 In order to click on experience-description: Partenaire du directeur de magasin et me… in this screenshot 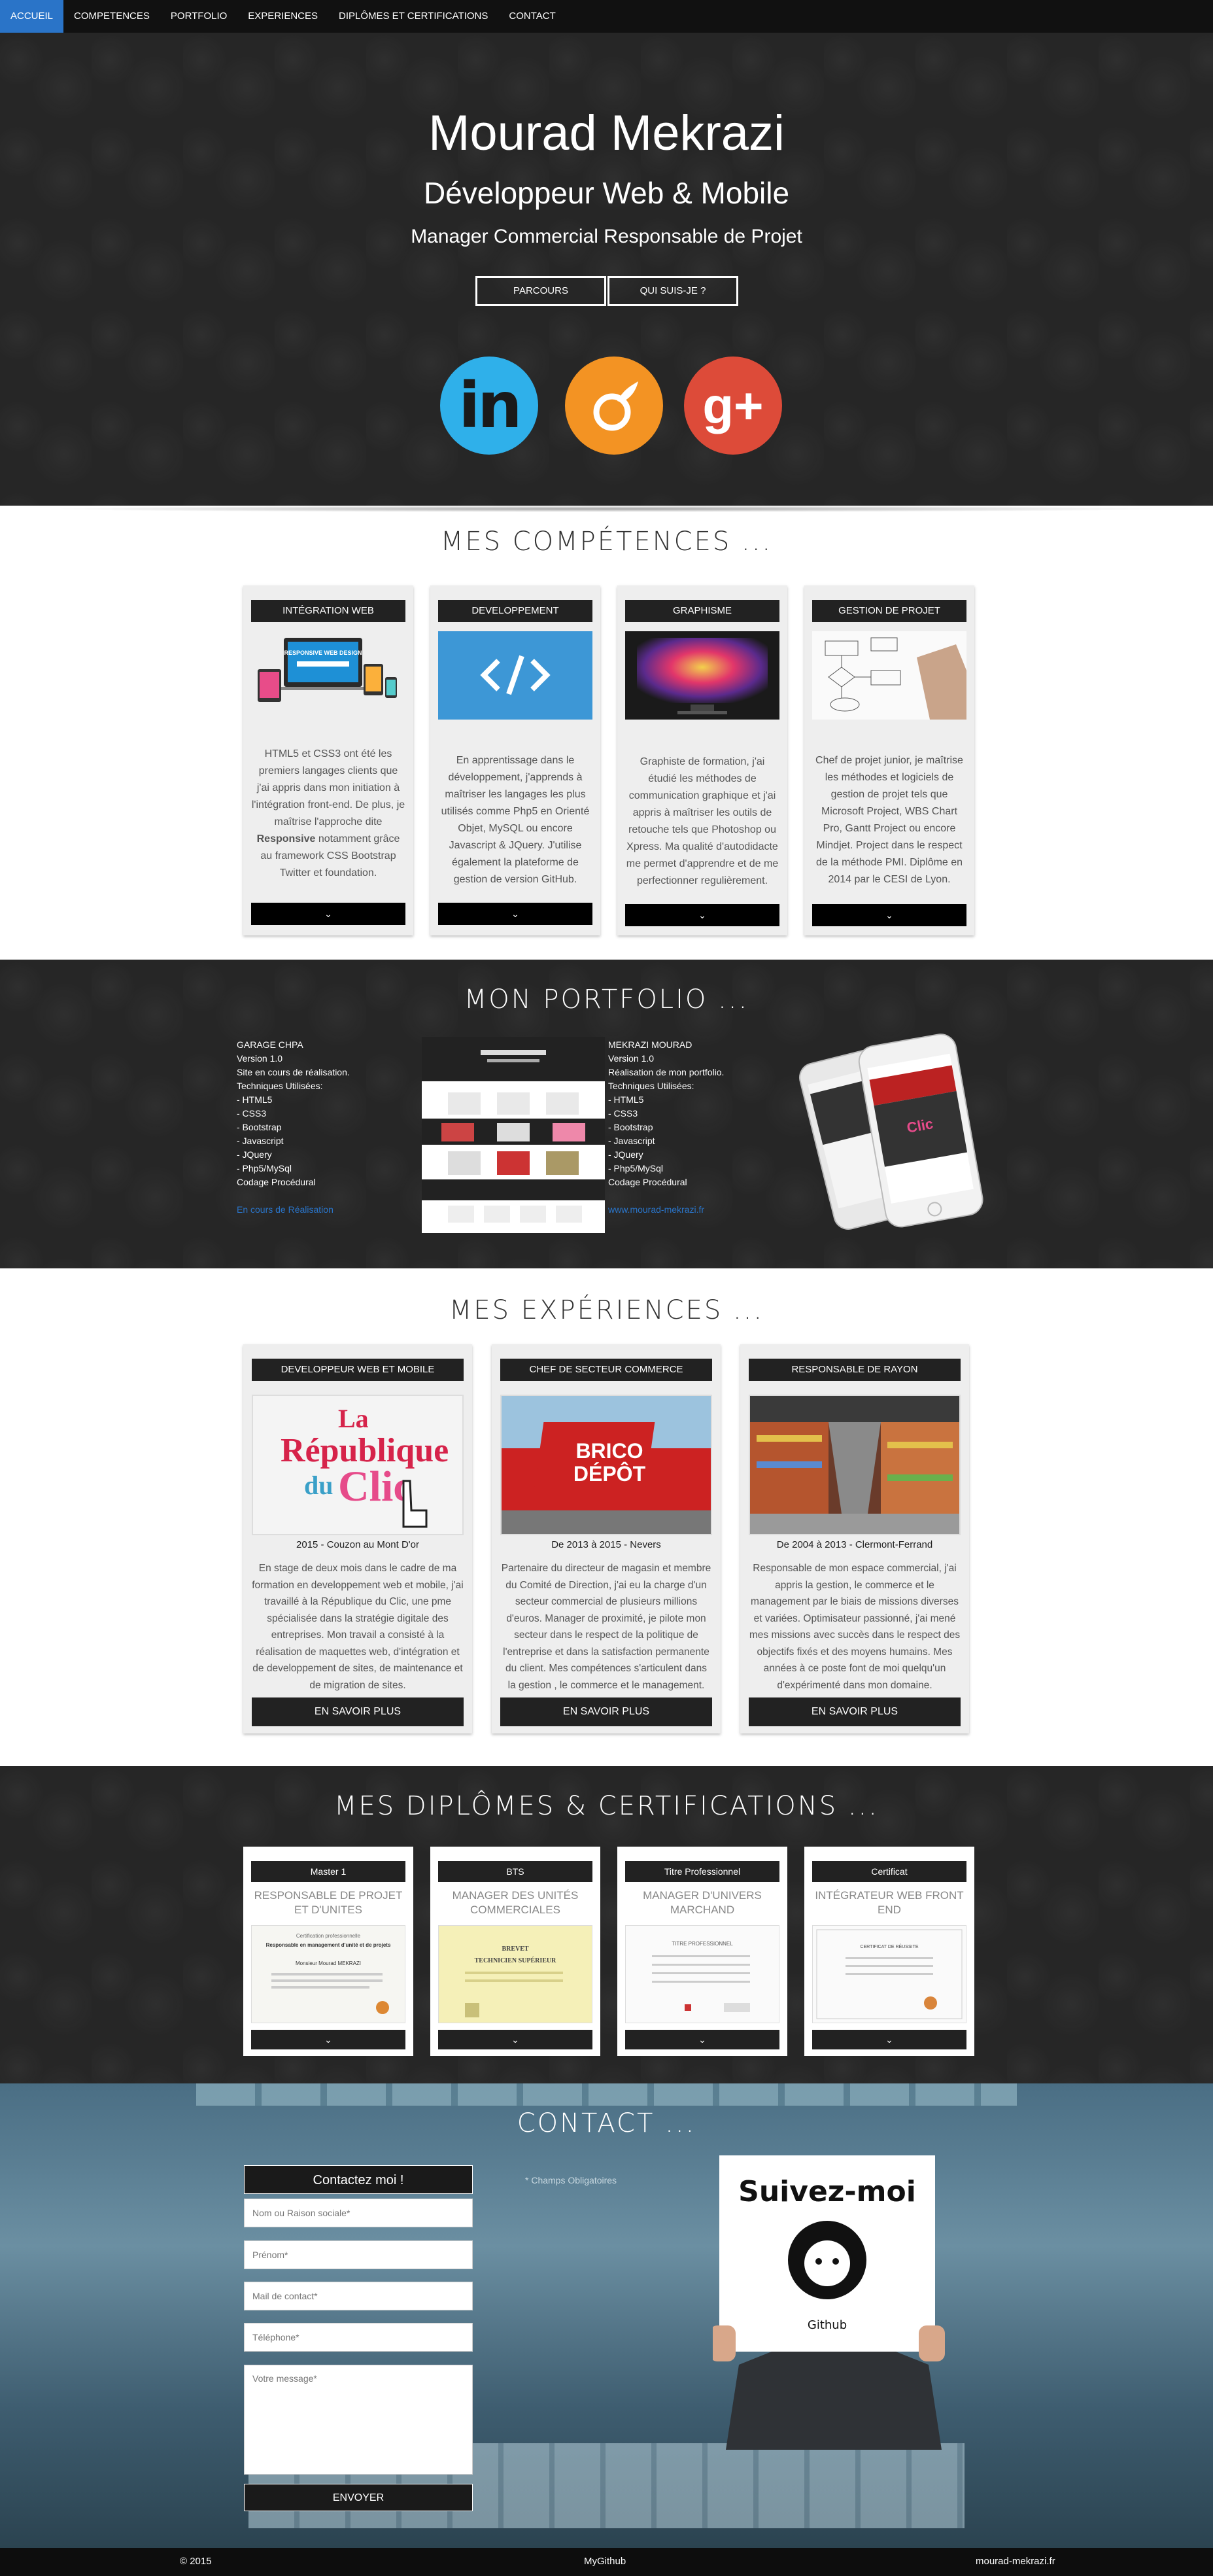, I will do `click(606, 1627)`.